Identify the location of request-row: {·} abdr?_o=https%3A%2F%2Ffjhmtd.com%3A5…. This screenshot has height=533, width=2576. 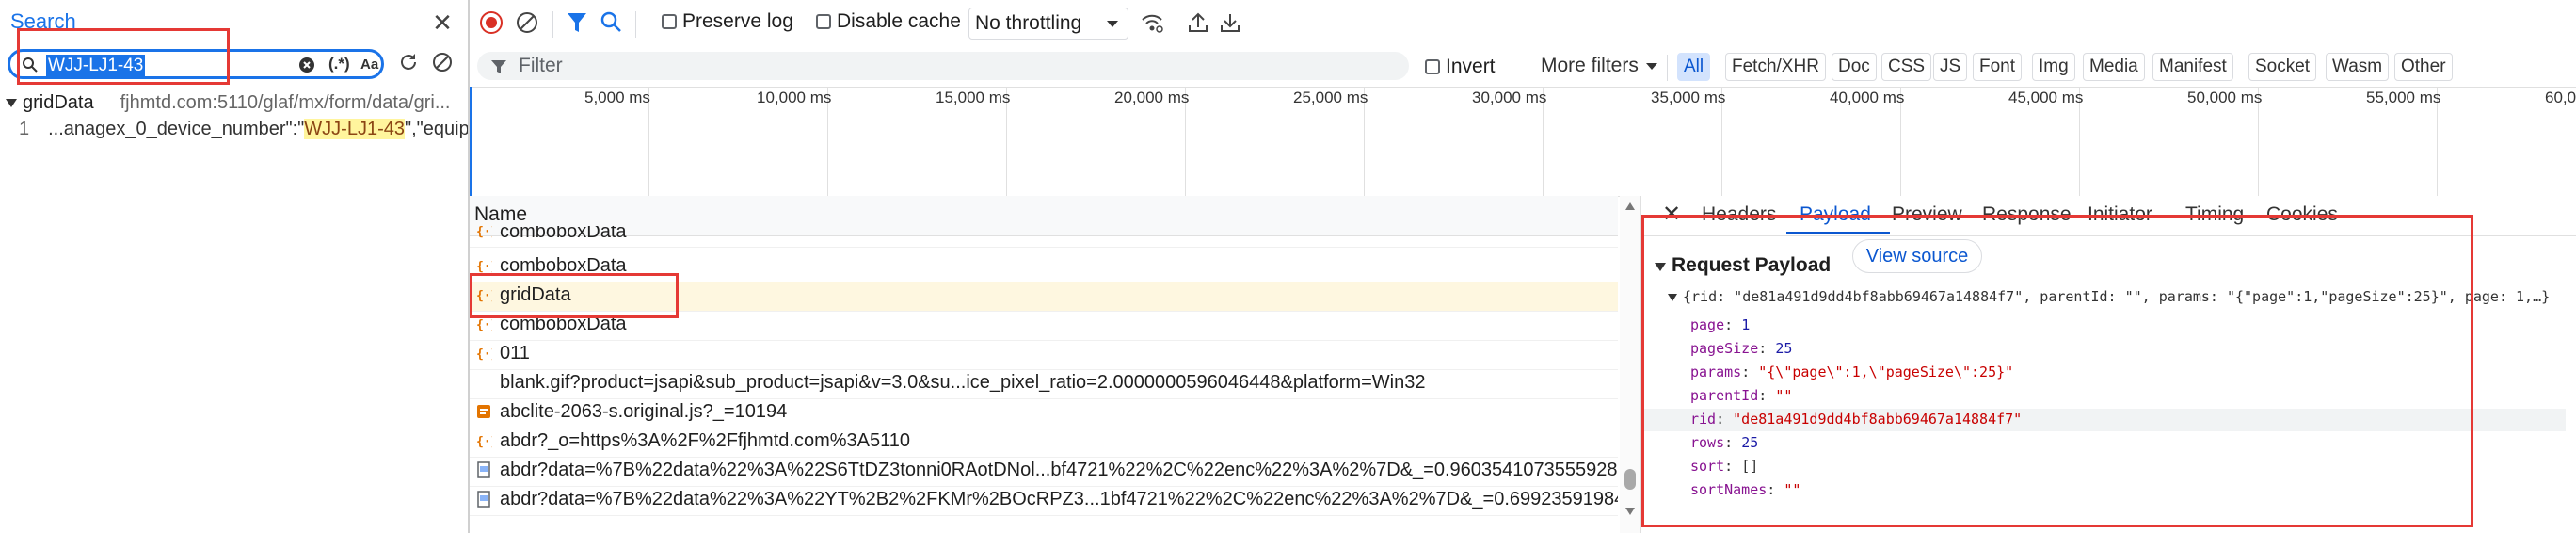
(1044, 443).